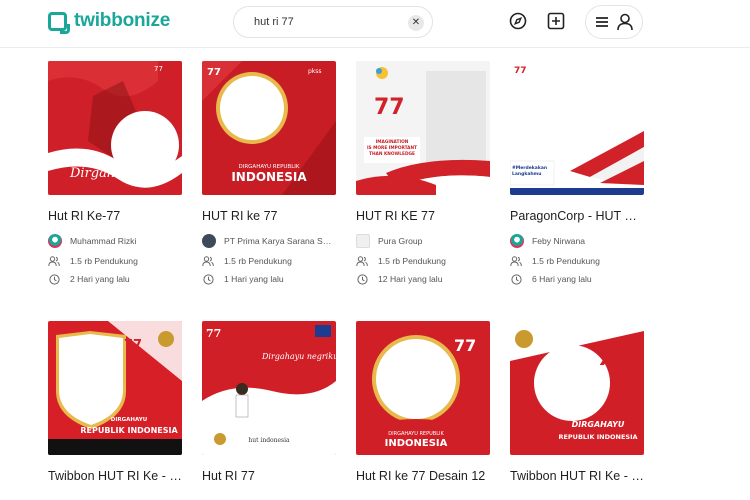 This screenshot has height=500, width=750. What do you see at coordinates (269, 241) in the screenshot?
I see `campaign-owner: PT Prima Karya Sarana Sejahtera` at bounding box center [269, 241].